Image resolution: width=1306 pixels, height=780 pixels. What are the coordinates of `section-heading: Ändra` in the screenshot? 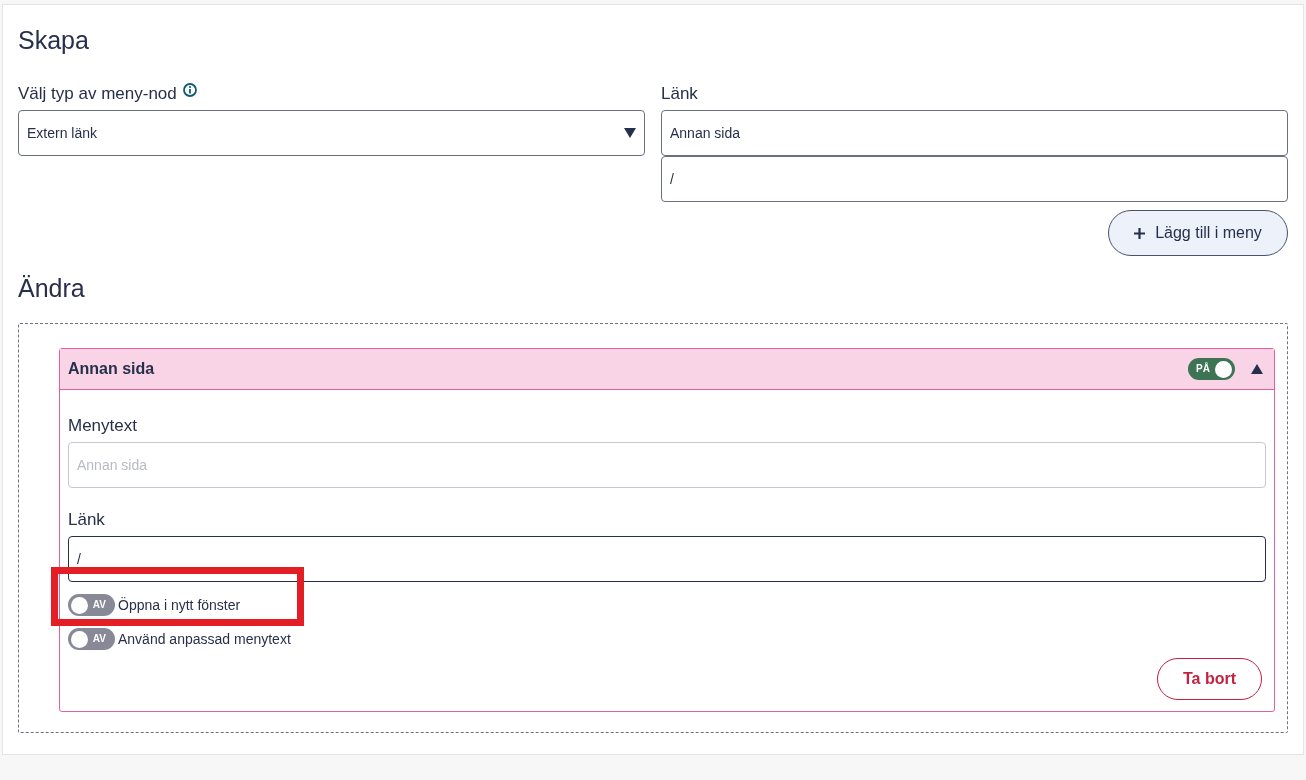 It's located at (51, 288).